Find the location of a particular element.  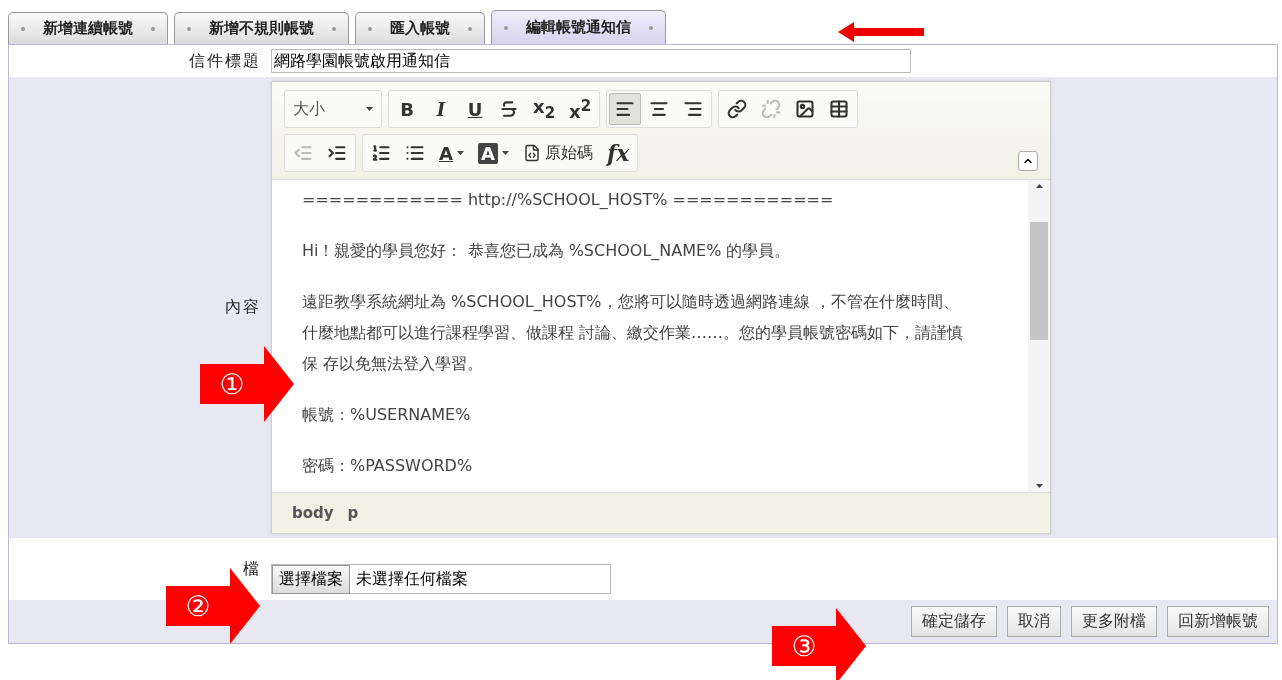

tab: 新增連續帳號 is located at coordinates (88, 28).